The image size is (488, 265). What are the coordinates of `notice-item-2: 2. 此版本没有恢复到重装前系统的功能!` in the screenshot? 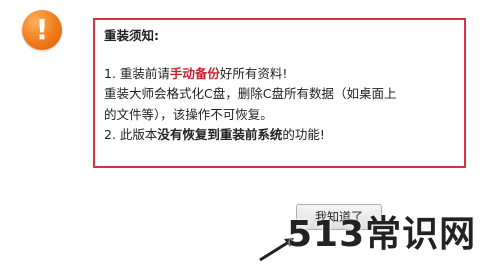 It's located at (214, 134).